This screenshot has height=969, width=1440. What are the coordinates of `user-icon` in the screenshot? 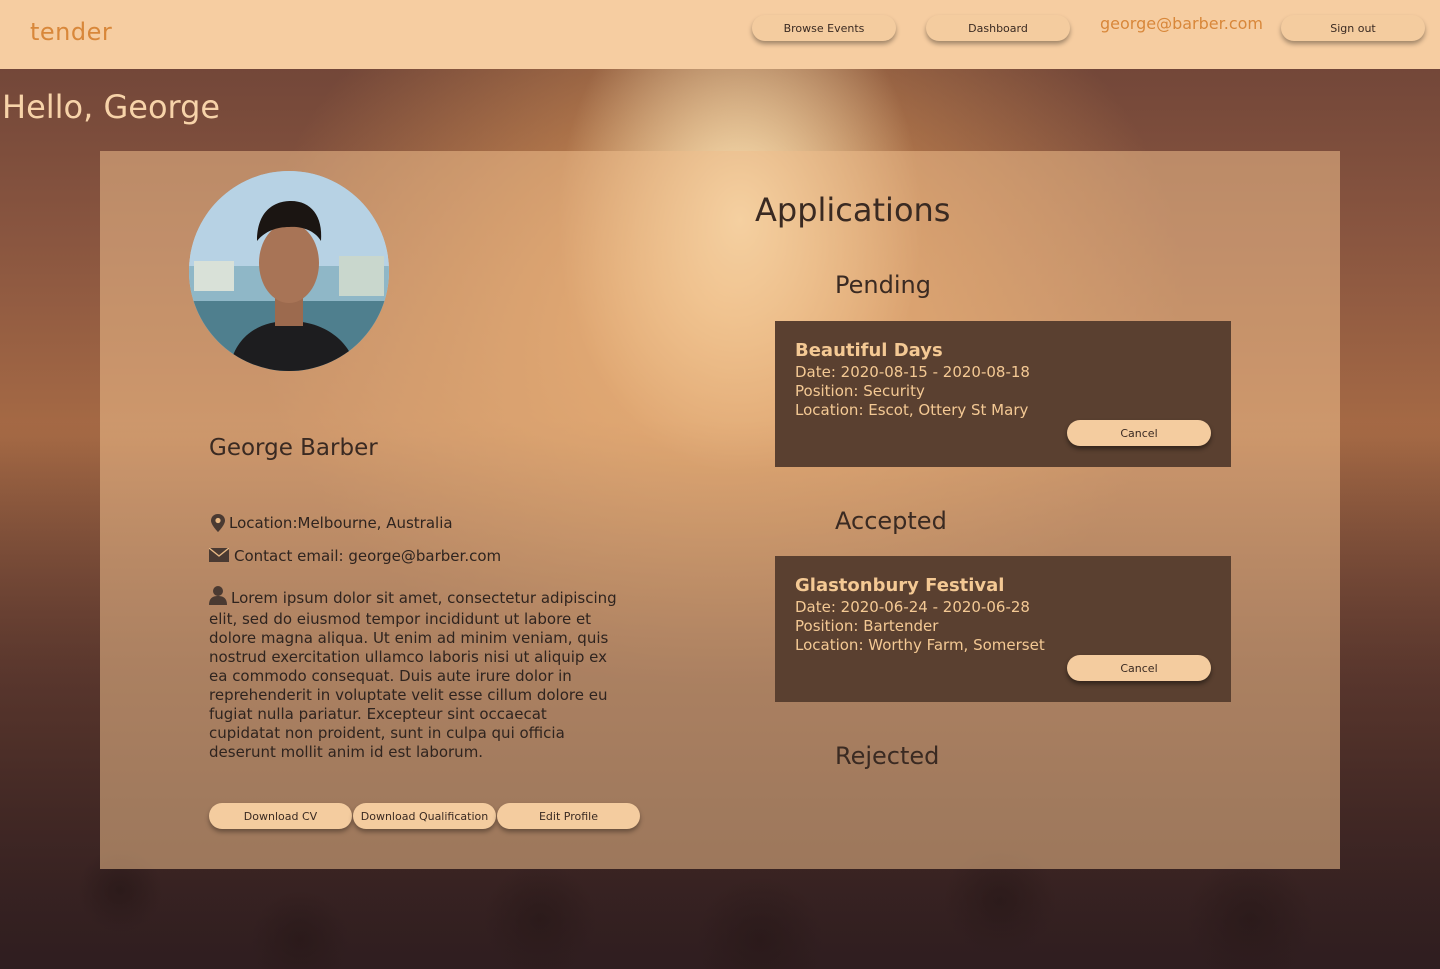 It's located at (218, 597).